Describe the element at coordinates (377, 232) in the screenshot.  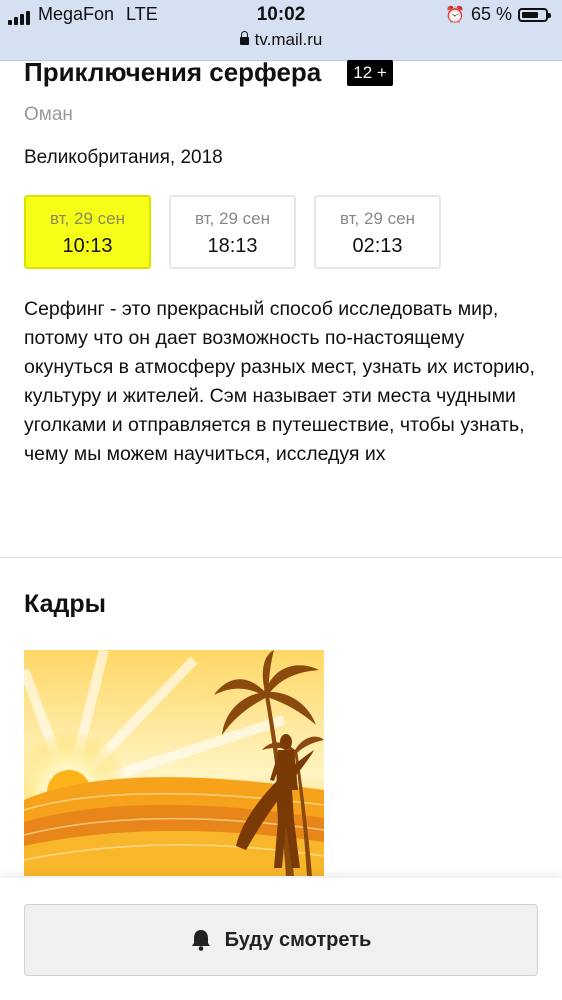
I see `session-button: вт, 29 сен 02:13` at that location.